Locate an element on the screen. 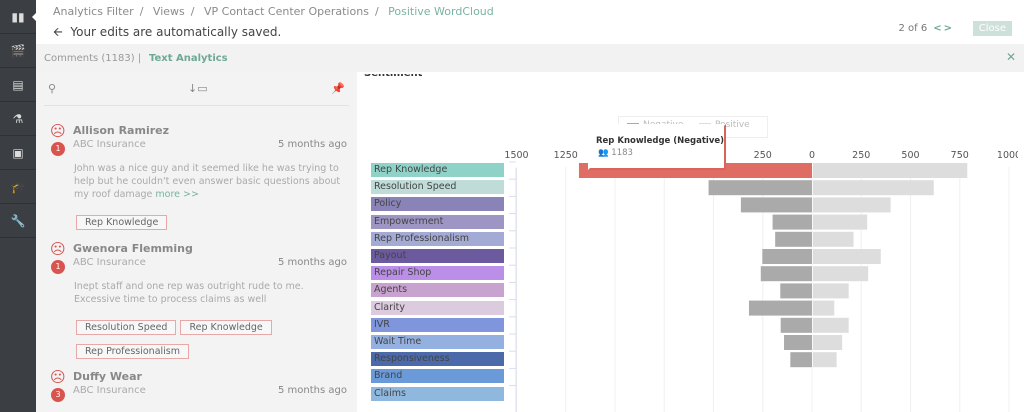 The image size is (1024, 412). x-tick-label: 1500 is located at coordinates (516, 155).